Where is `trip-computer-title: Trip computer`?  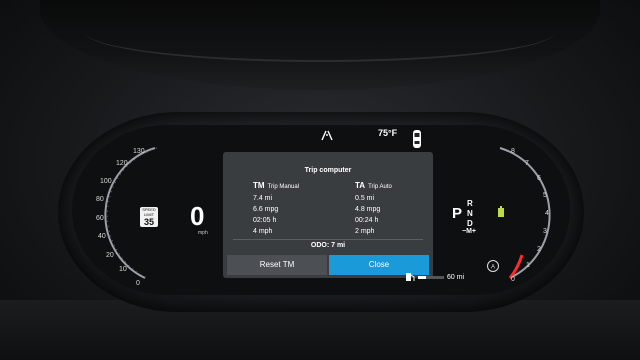 trip-computer-title: Trip computer is located at coordinates (328, 170).